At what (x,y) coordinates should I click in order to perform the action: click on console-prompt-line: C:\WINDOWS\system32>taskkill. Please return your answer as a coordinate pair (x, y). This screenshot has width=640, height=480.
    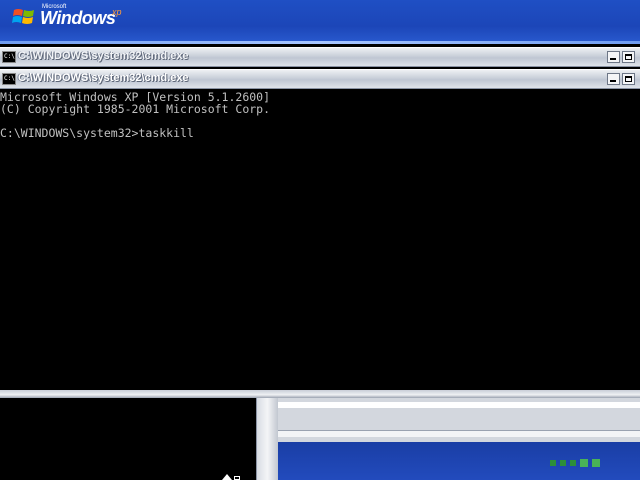
    Looking at the image, I should click on (97, 133).